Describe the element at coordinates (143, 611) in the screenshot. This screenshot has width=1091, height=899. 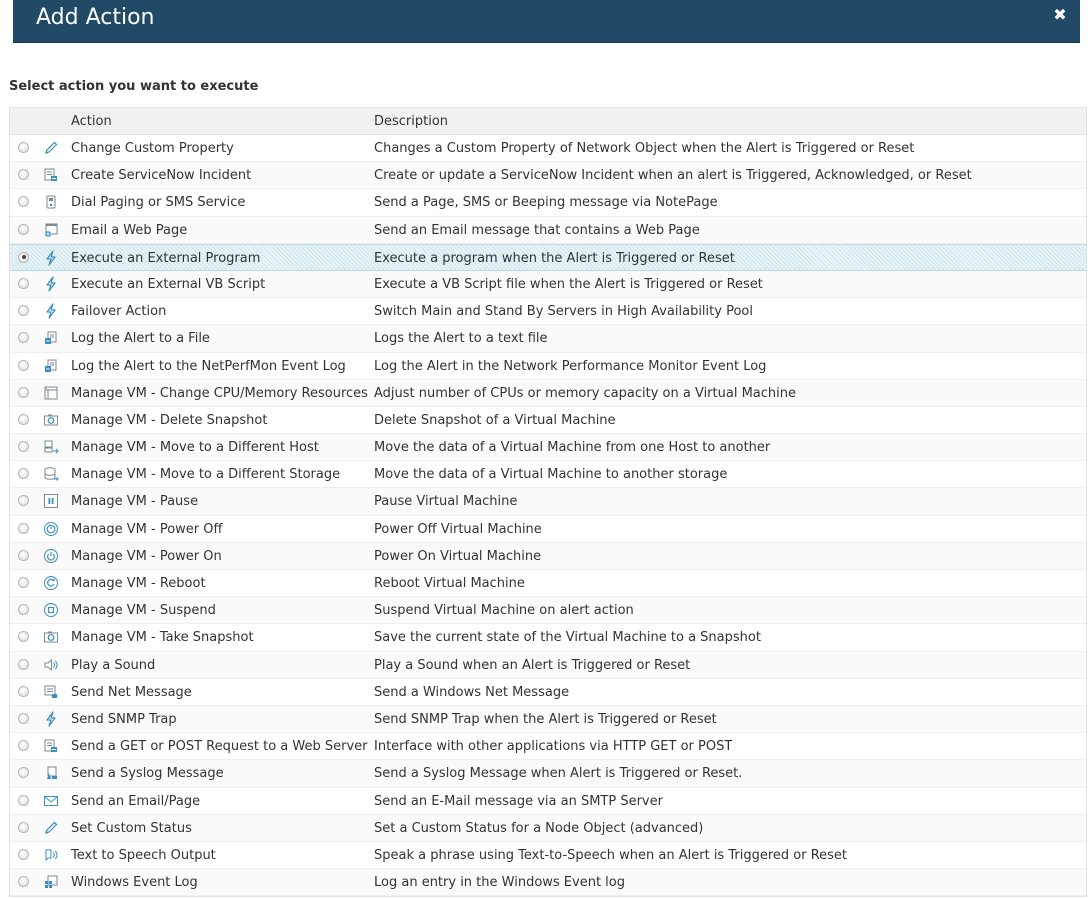
I see `action-name-cell: Manage VM - Suspend` at that location.